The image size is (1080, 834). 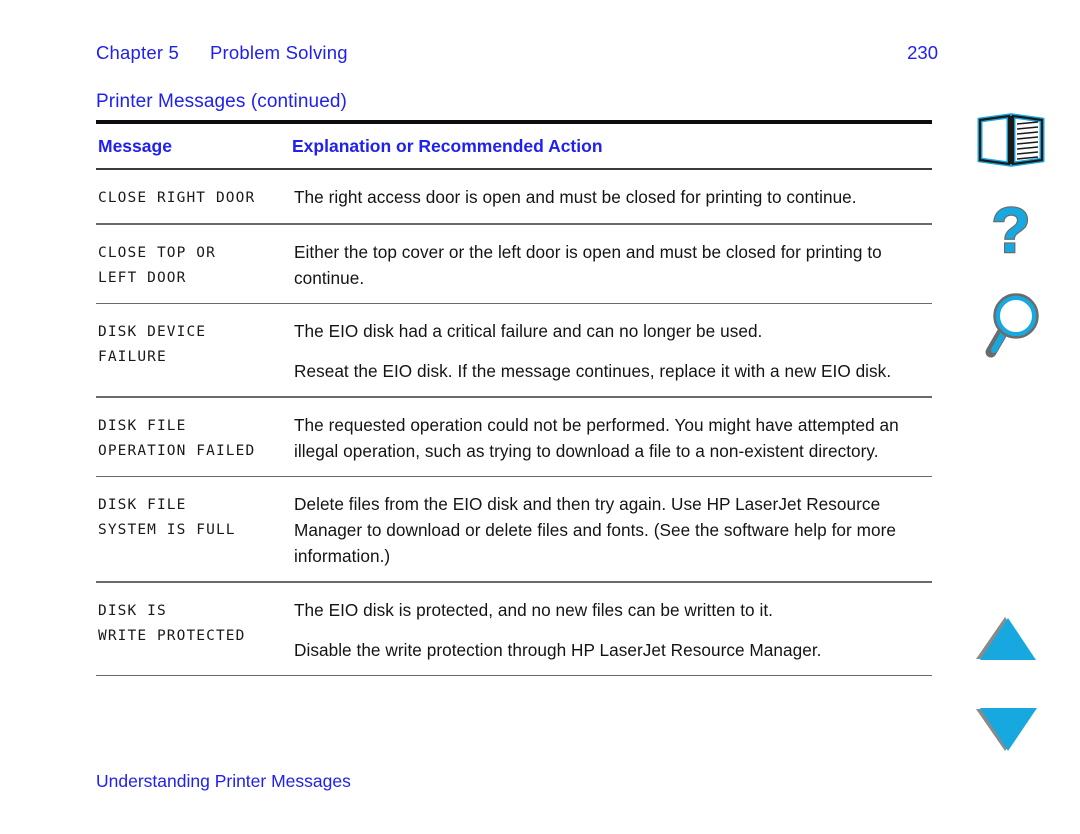 I want to click on section-title: Printer Messages (continued), so click(x=221, y=101).